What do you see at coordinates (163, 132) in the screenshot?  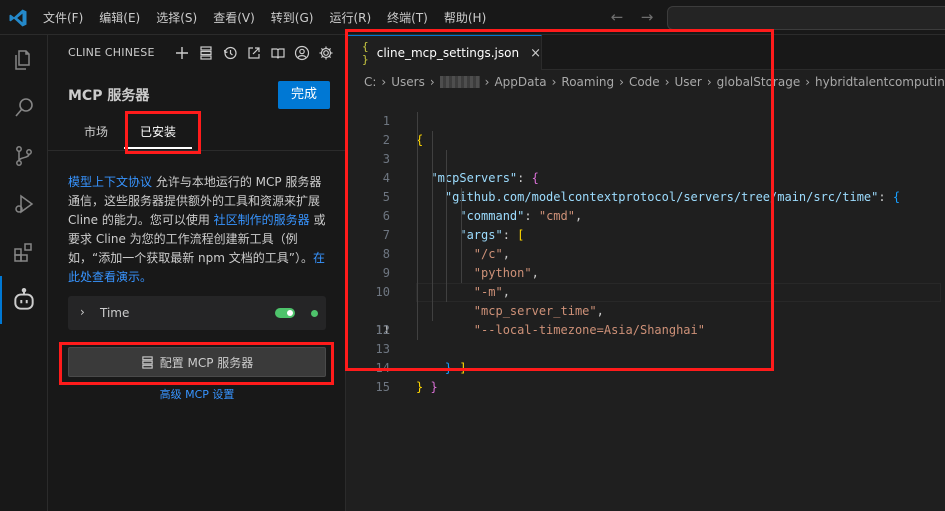 I see `highlight-installed-tab` at bounding box center [163, 132].